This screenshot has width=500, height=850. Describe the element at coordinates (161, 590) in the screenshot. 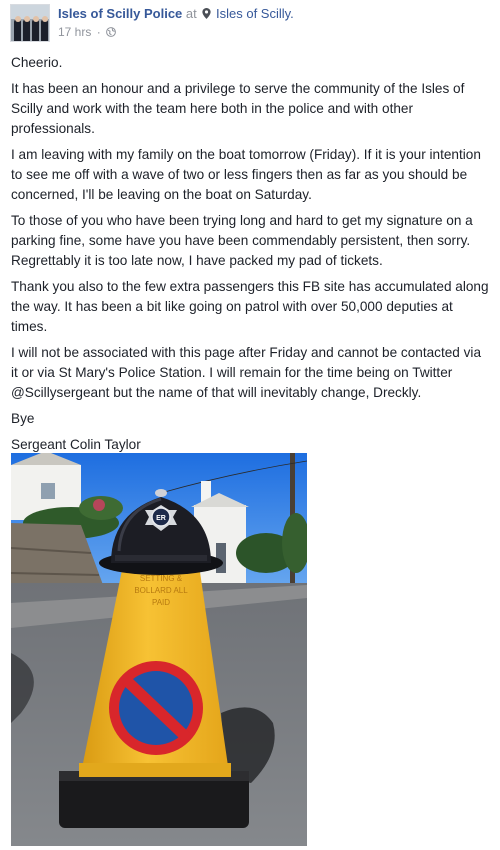

I see `cone-stencil-text: BOLLARD ALL` at that location.